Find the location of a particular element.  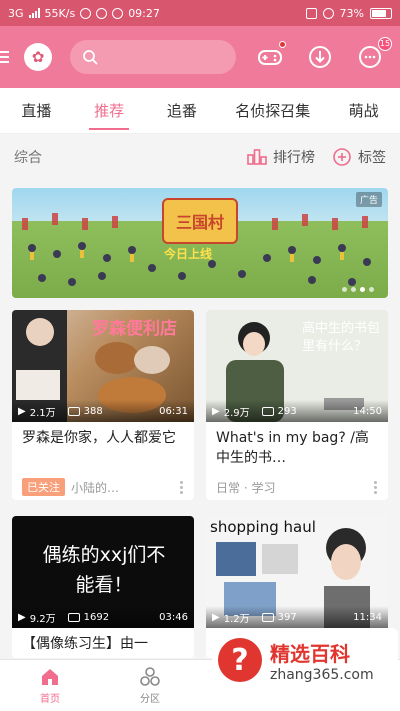

nav-category: 分区 is located at coordinates (150, 685).